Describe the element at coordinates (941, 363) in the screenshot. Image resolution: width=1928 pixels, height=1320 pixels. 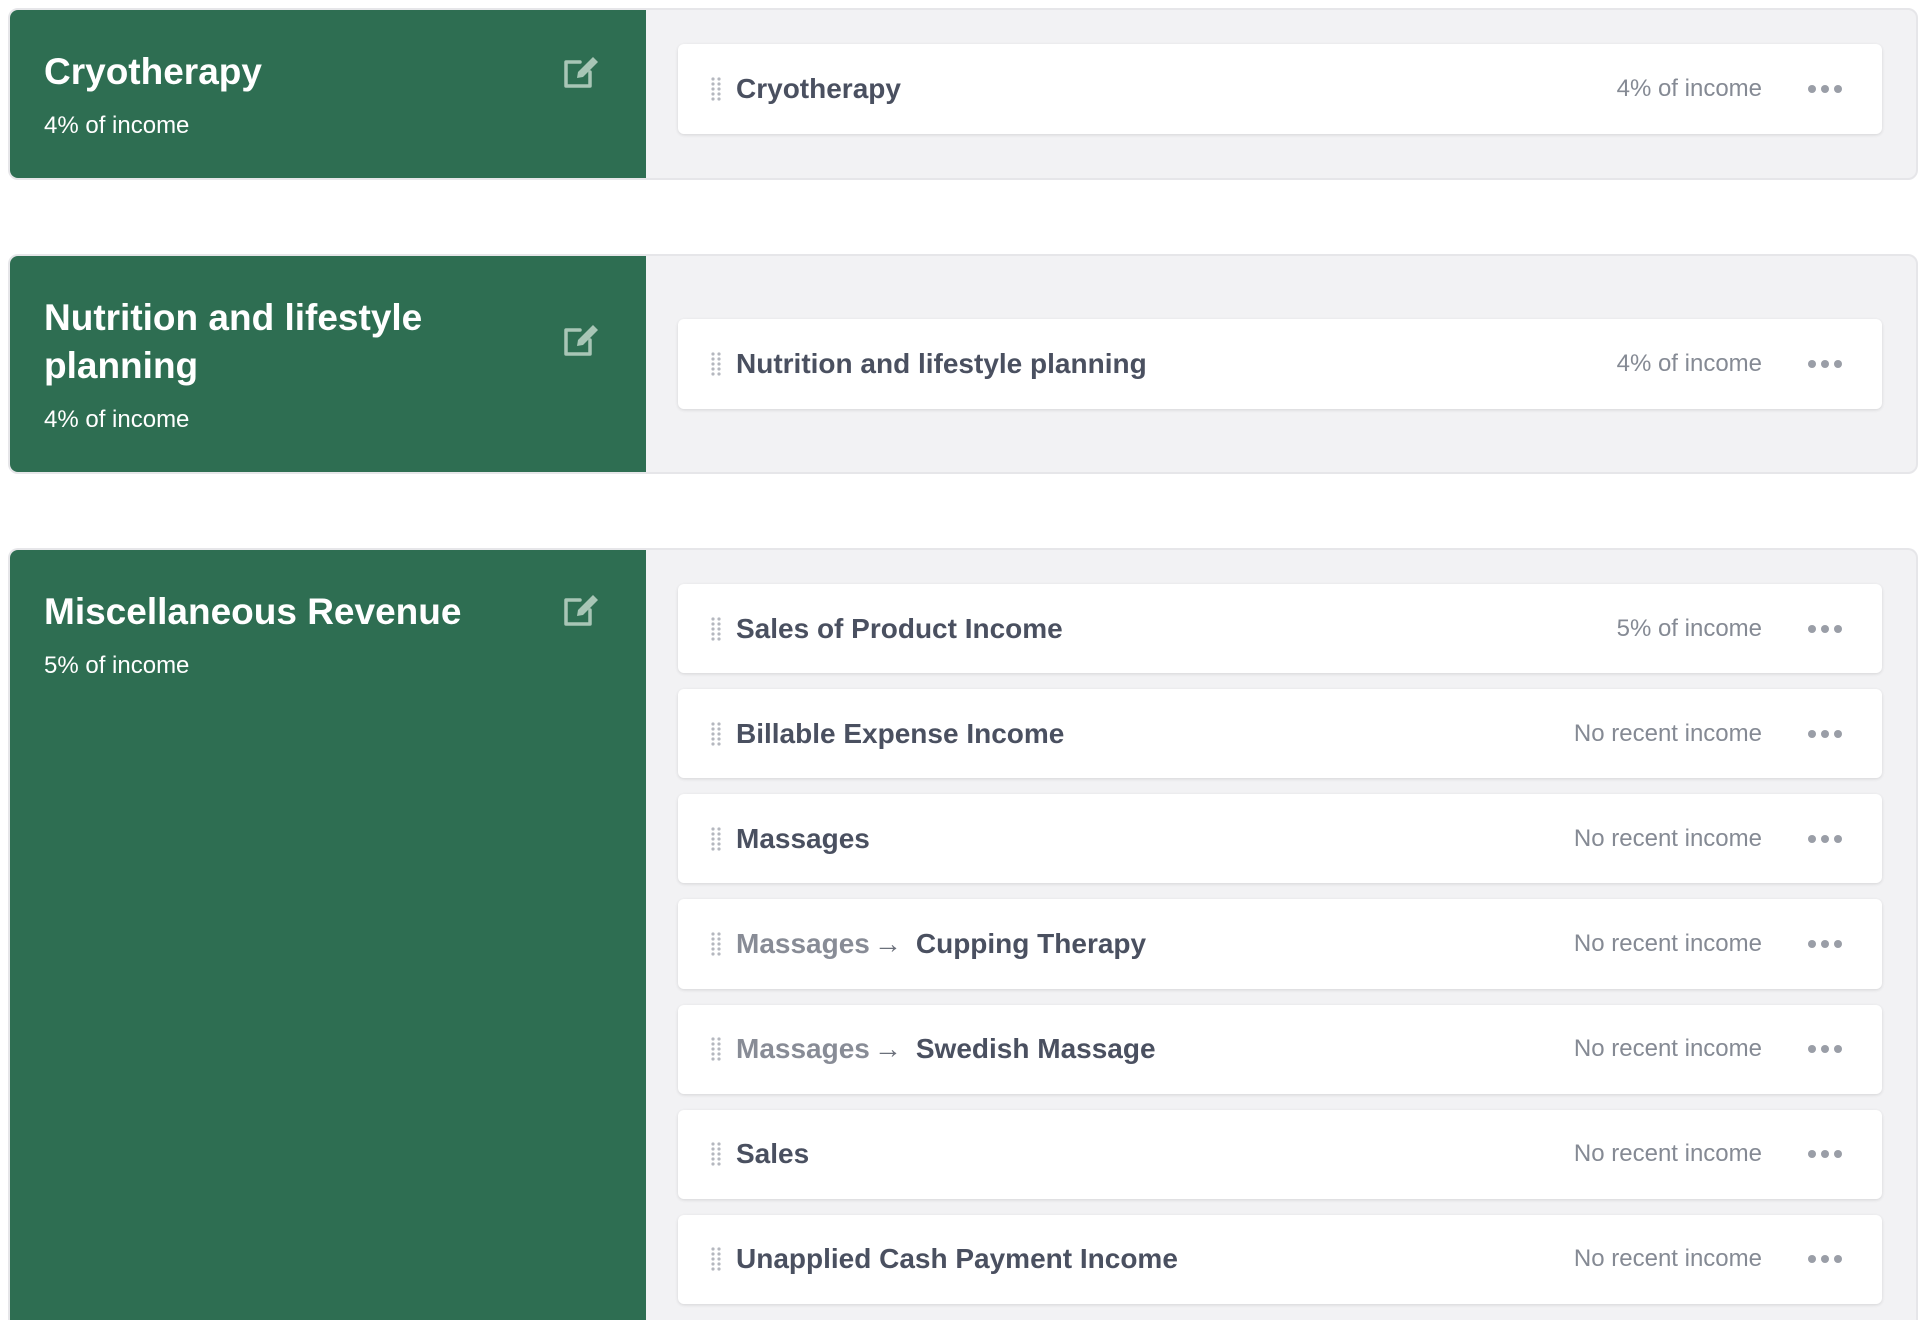
I see `item-name: Nutrition and lifestyle planning` at that location.